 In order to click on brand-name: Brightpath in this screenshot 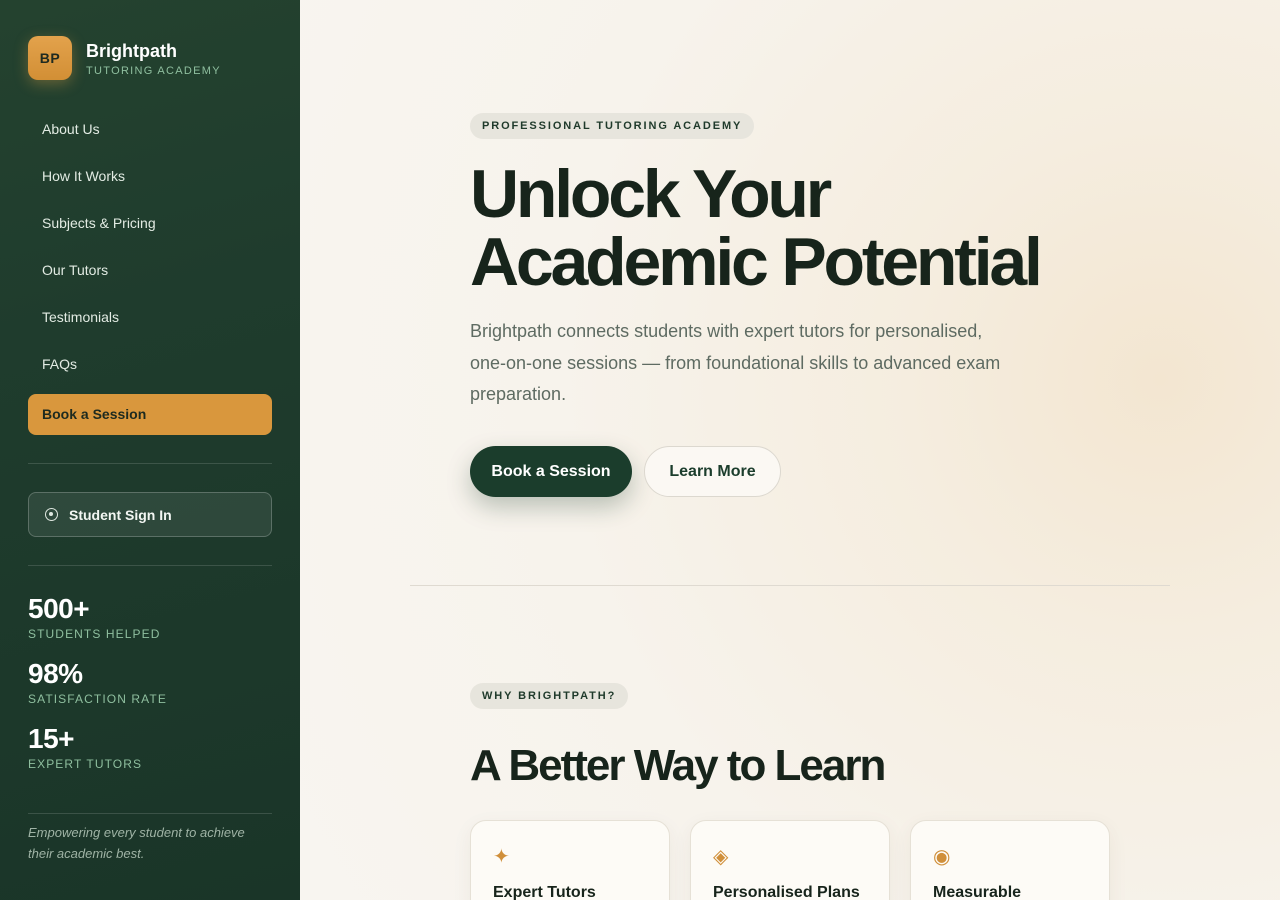, I will do `click(131, 50)`.